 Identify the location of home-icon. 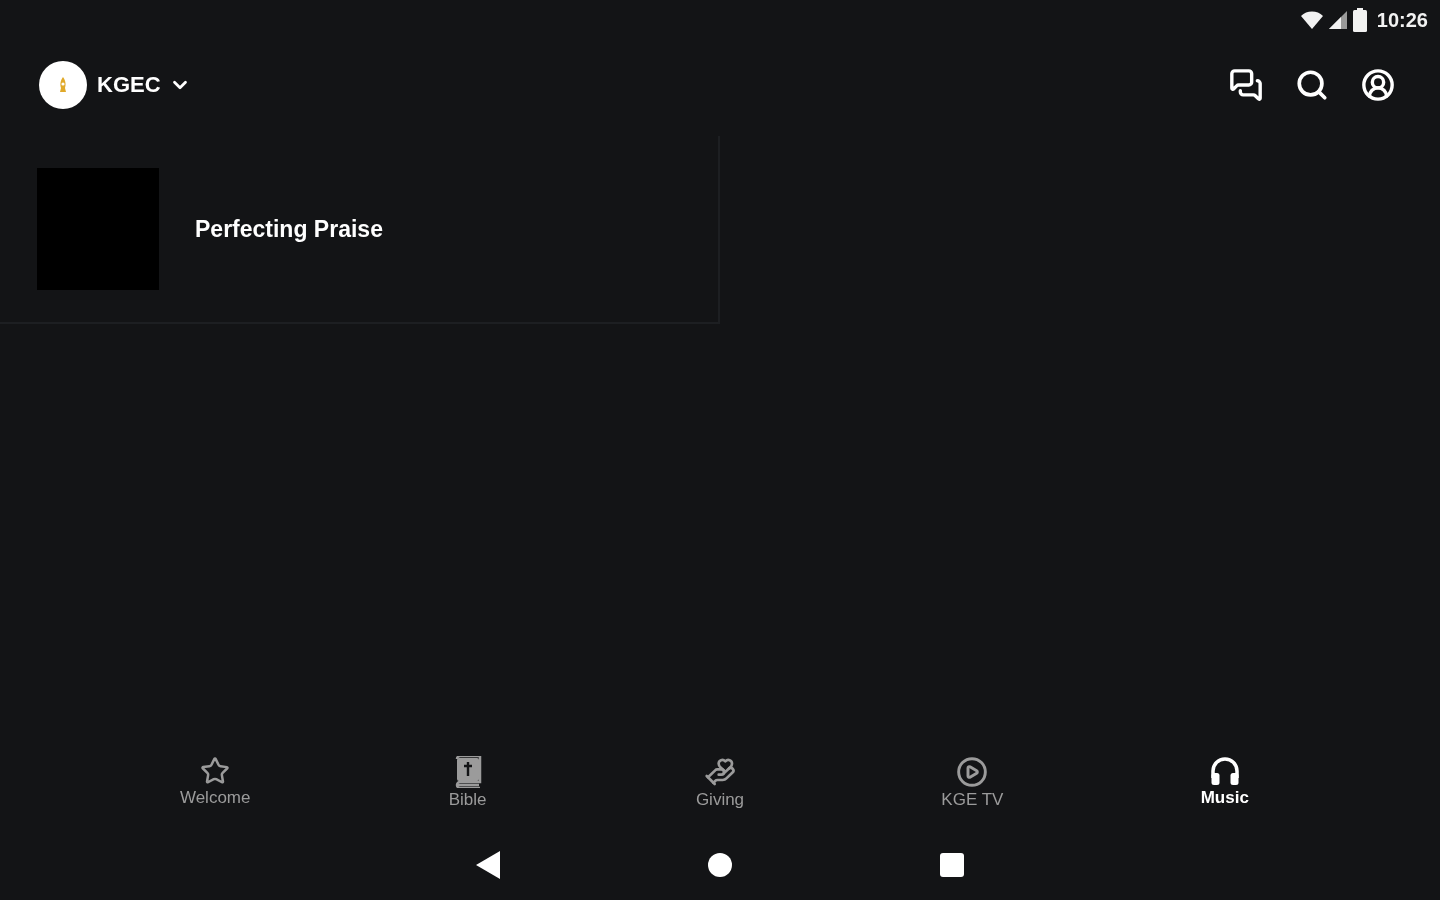
(720, 865).